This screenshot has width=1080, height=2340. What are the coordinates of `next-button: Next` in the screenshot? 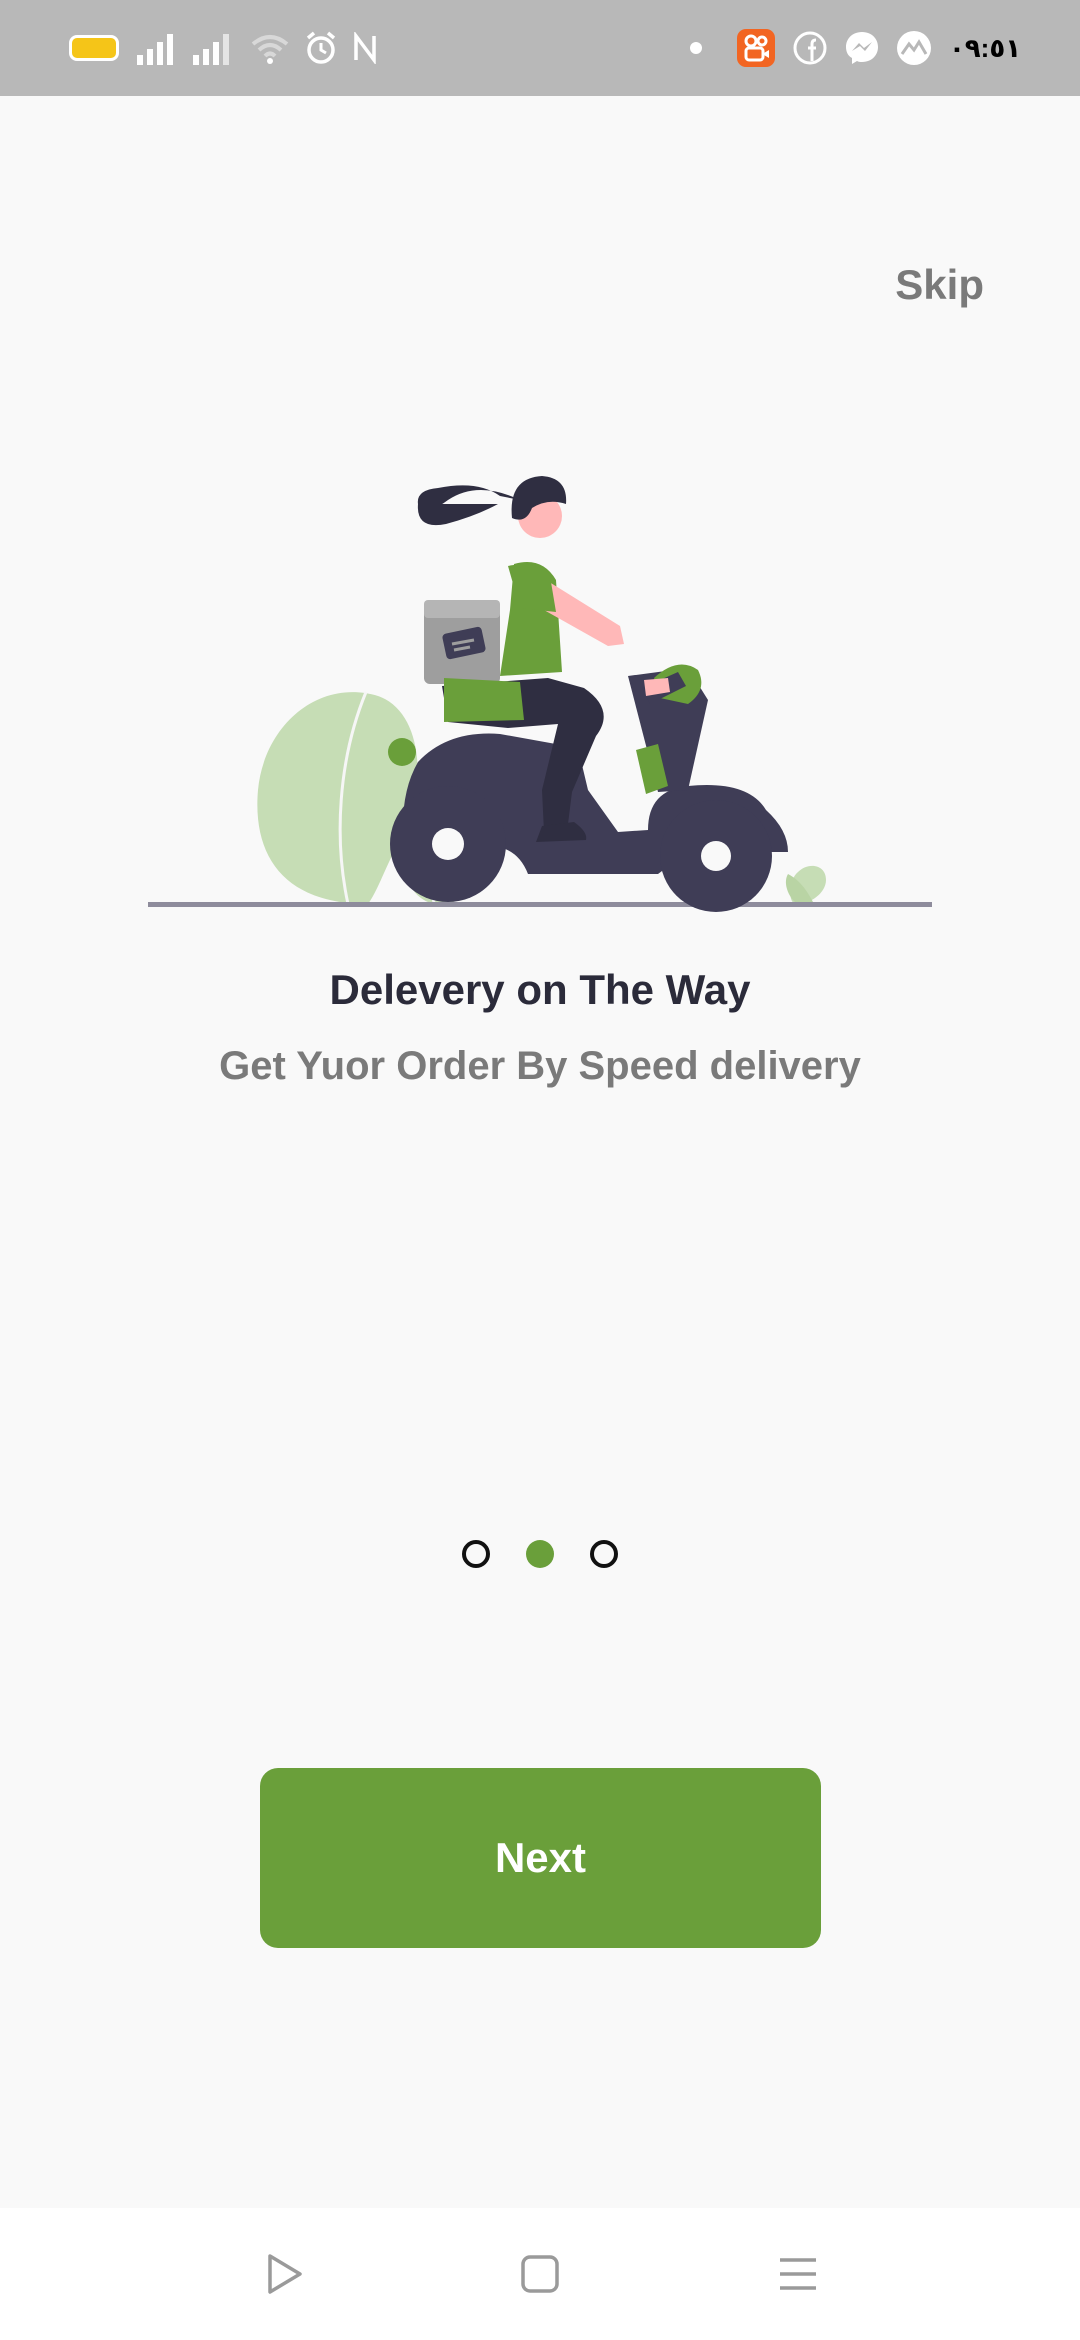 It's located at (540, 1858).